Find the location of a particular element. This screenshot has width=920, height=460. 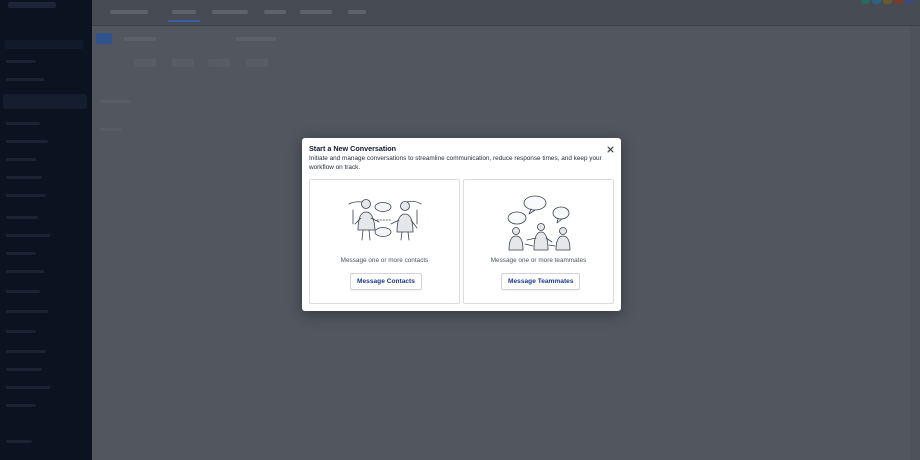

message-contacts-button: Message Contacts is located at coordinates (386, 281).